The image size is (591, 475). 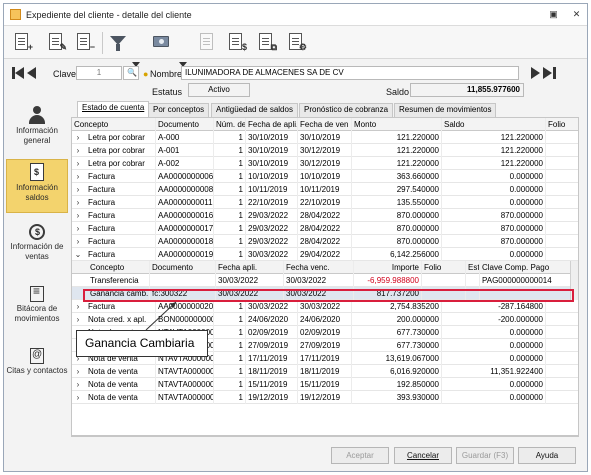 What do you see at coordinates (179, 110) in the screenshot?
I see `tab-por-conceptos: Por conceptos` at bounding box center [179, 110].